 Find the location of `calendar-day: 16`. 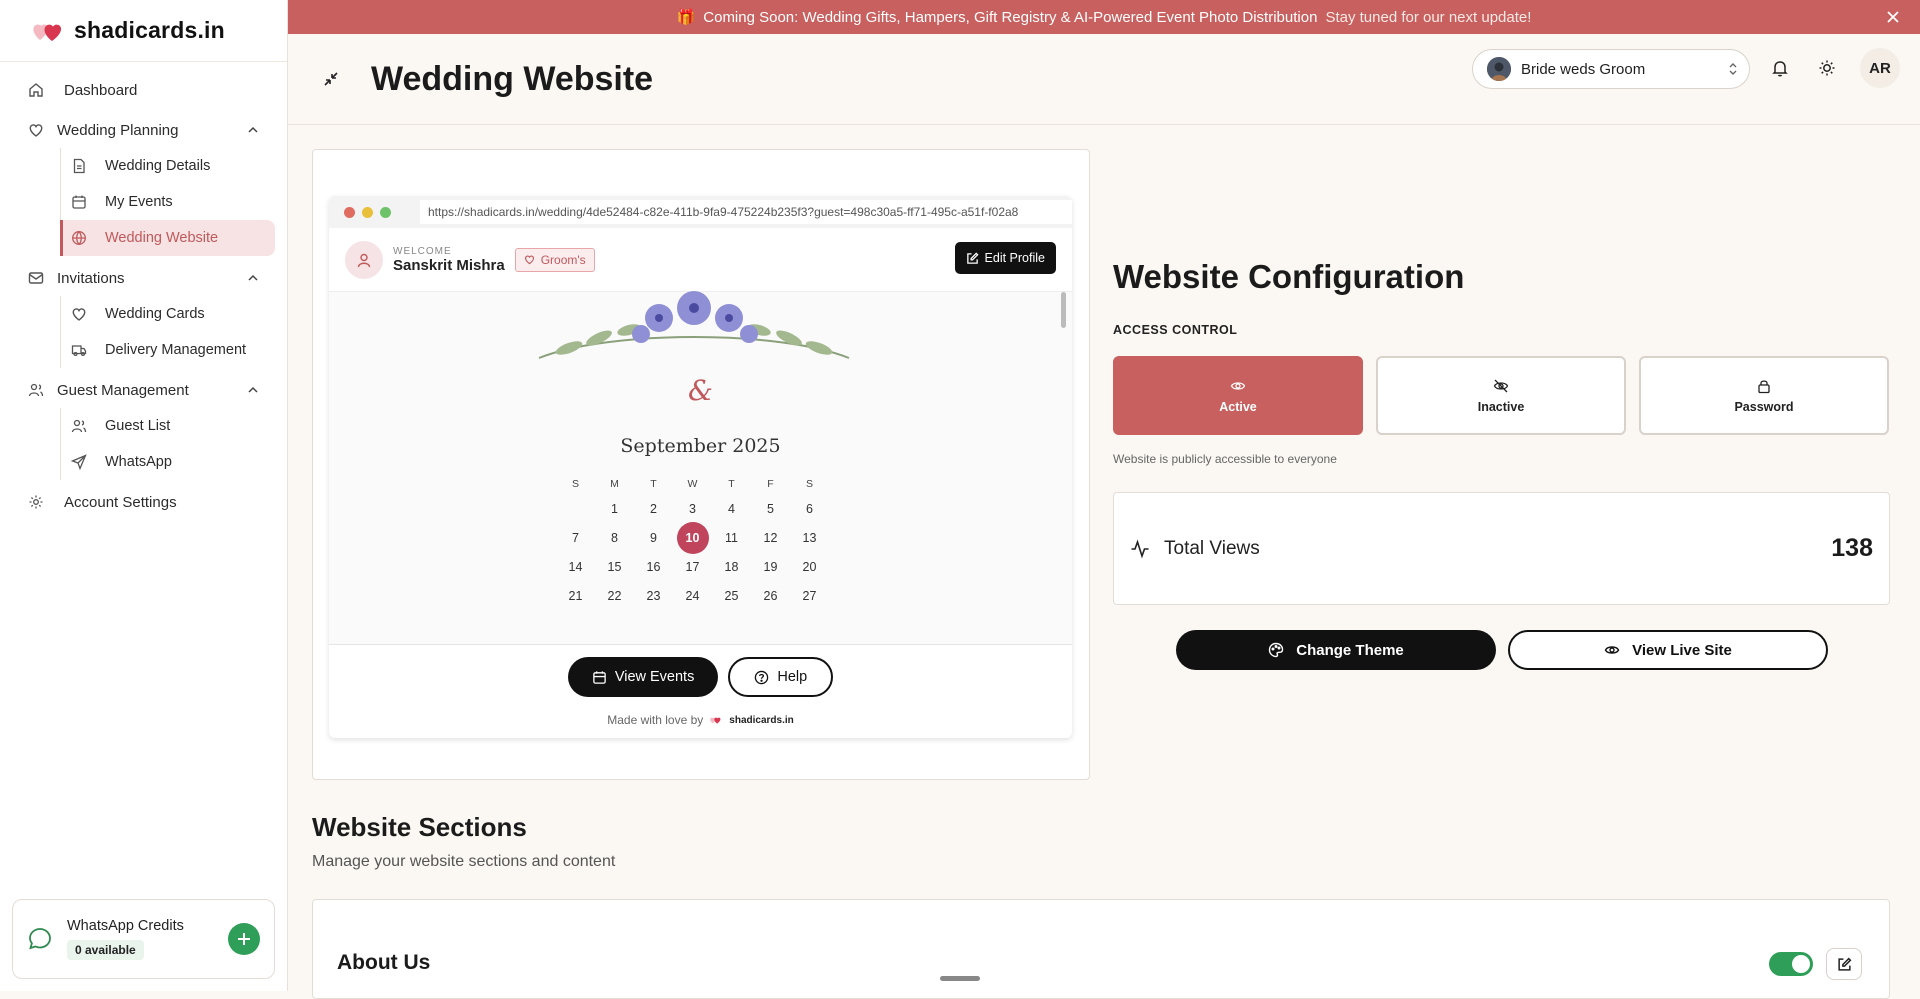

calendar-day: 16 is located at coordinates (653, 567).